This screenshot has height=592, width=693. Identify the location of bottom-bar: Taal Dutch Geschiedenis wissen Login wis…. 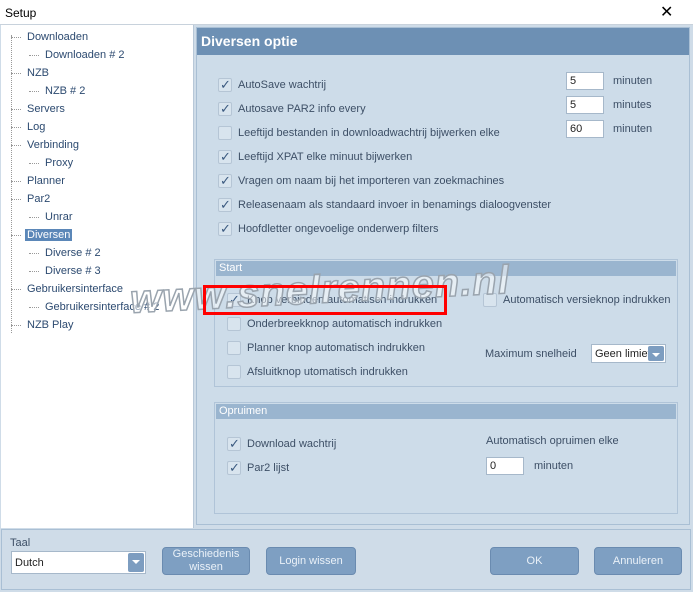
(346, 559).